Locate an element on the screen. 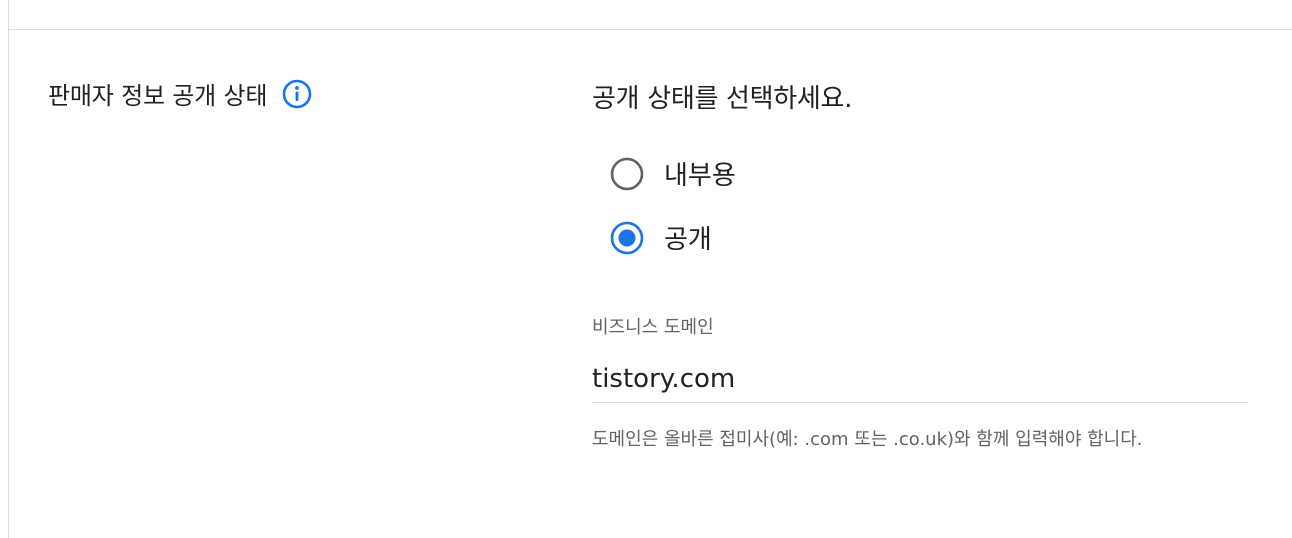 The height and width of the screenshot is (538, 1292). domain-field-label: 비즈니스 도메인 is located at coordinates (653, 327).